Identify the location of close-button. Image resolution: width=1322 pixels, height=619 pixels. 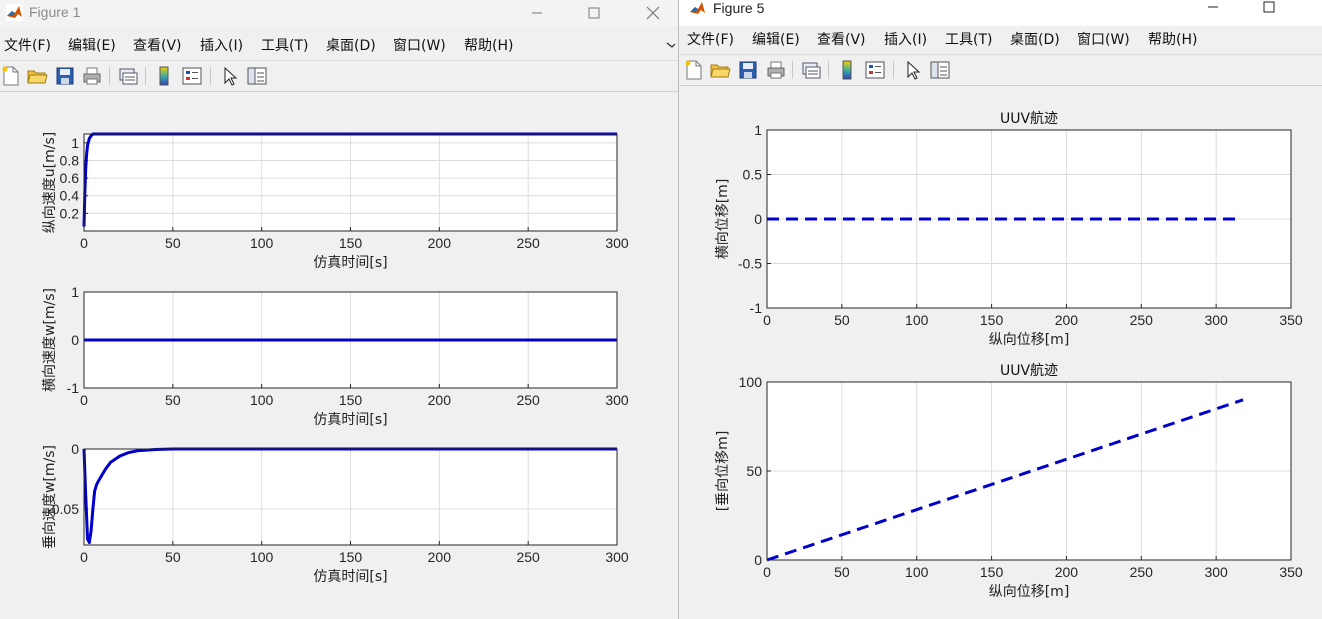
(653, 13).